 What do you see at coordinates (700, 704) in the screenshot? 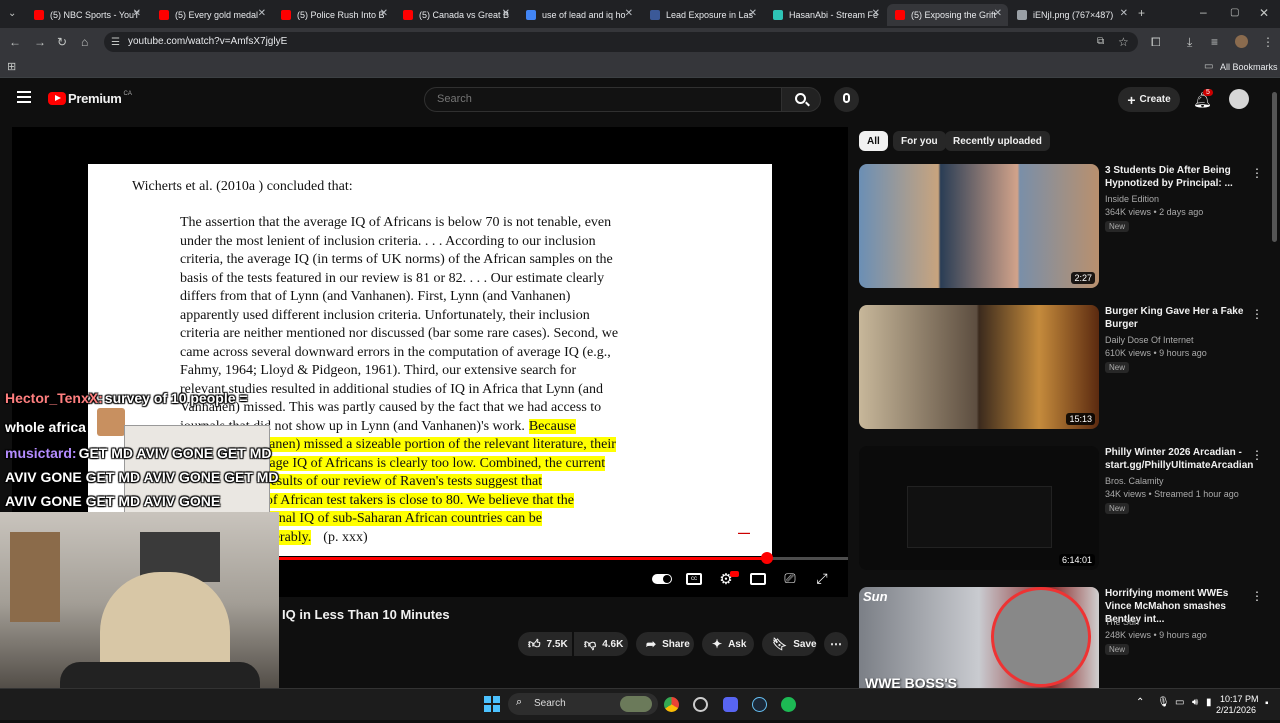
I see `app-taskbar-icon` at bounding box center [700, 704].